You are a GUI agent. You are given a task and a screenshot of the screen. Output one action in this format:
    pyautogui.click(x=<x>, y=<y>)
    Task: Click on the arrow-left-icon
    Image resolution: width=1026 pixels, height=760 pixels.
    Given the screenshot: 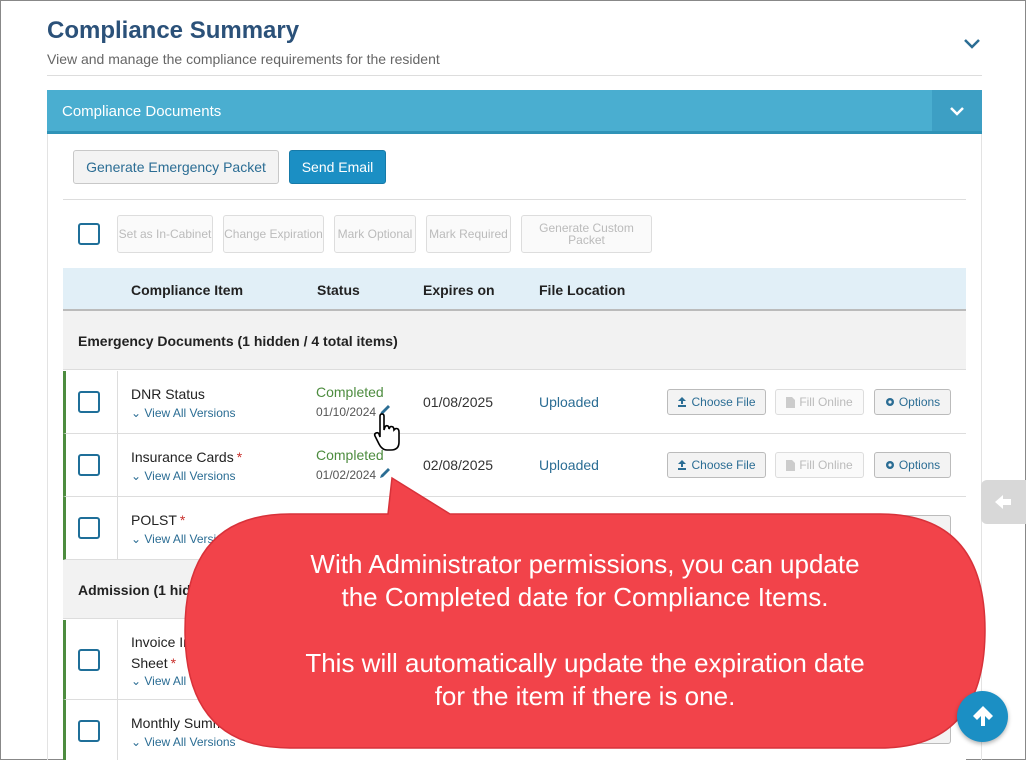 What is the action you would take?
    pyautogui.click(x=1003, y=502)
    